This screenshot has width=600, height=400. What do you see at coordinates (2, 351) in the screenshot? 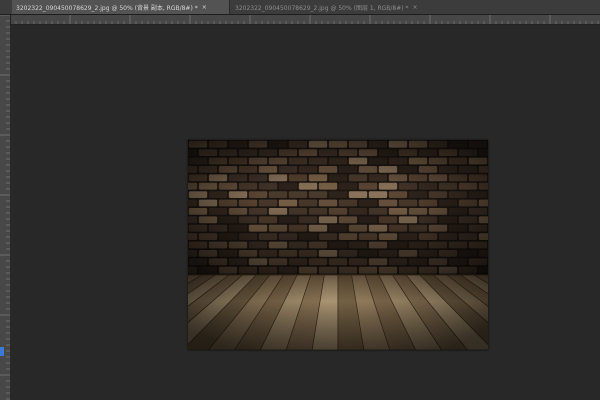
I see `active-tool-indicator` at bounding box center [2, 351].